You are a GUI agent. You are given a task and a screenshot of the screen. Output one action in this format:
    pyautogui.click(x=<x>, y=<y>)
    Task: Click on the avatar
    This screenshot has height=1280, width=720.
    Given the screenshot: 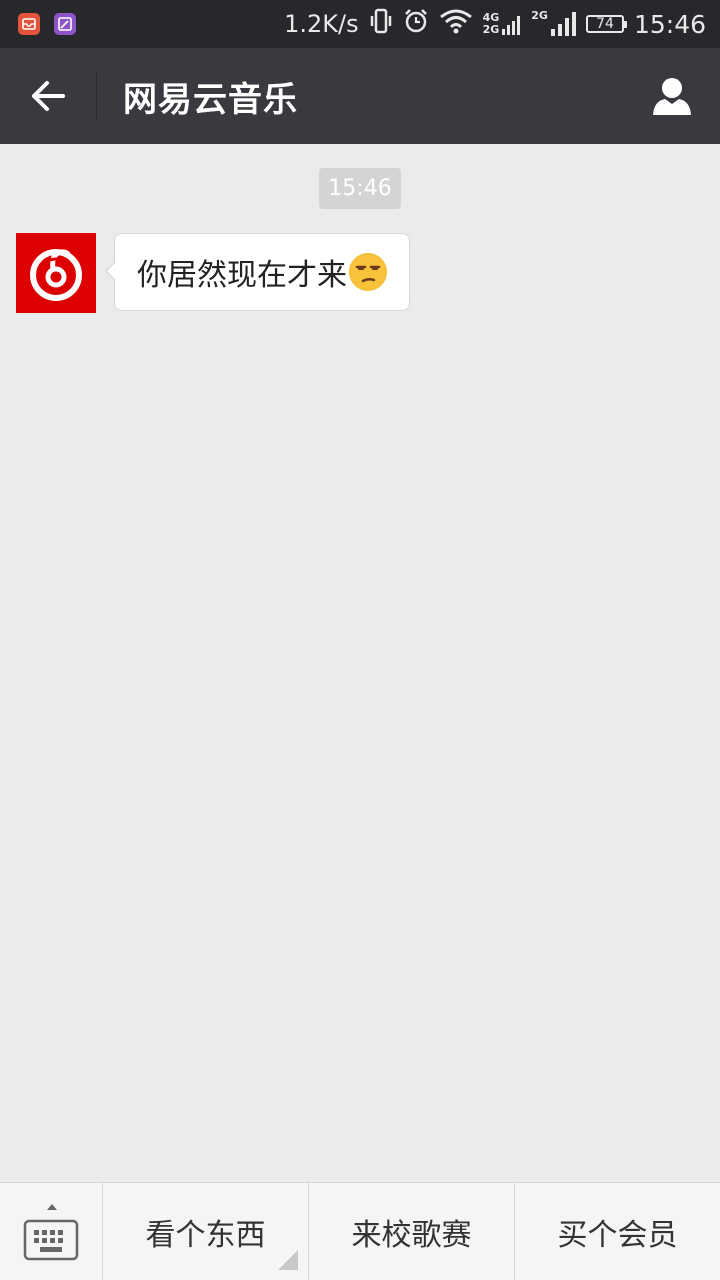 What is the action you would take?
    pyautogui.click(x=56, y=273)
    